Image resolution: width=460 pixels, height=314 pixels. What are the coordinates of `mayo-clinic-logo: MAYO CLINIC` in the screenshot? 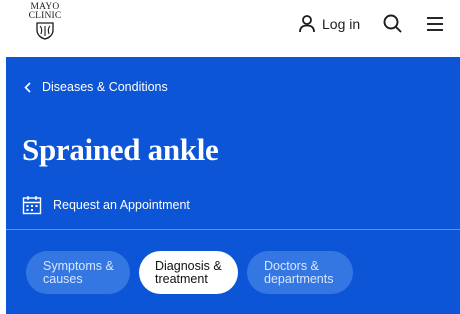 It's located at (45, 21).